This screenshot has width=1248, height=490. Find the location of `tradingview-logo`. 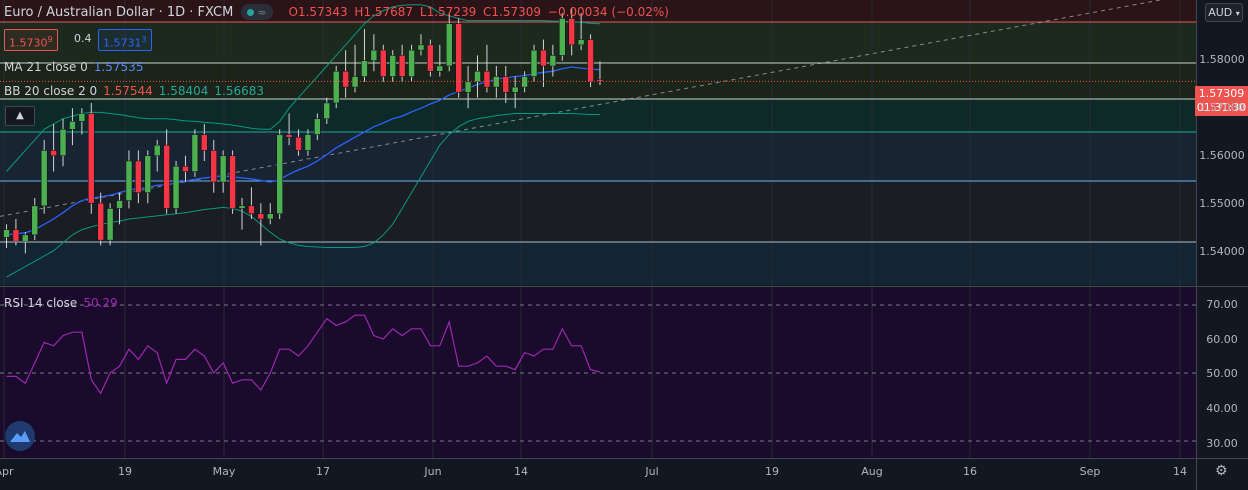

tradingview-logo is located at coordinates (20, 436).